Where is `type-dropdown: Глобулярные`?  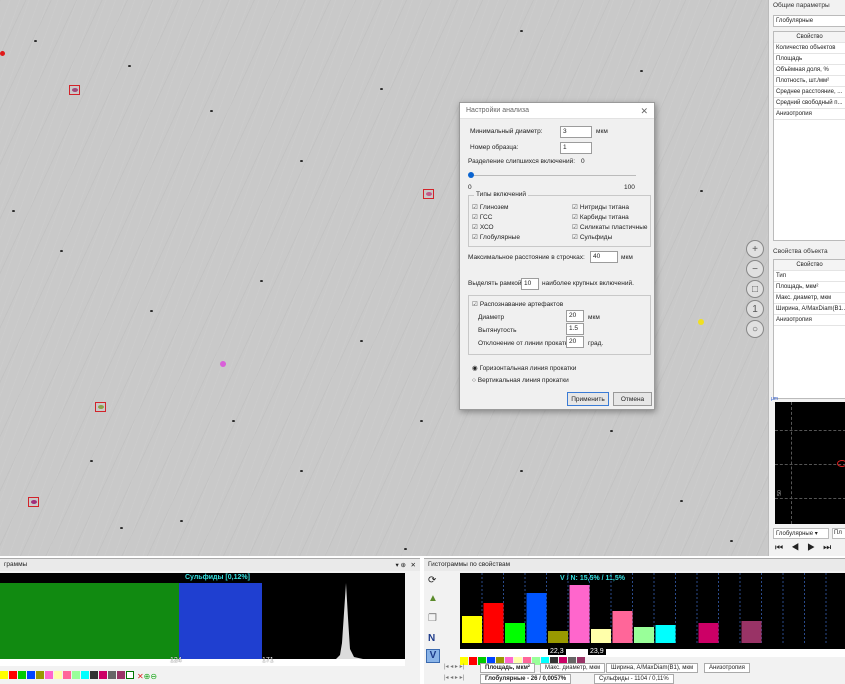 type-dropdown: Глобулярные is located at coordinates (809, 21).